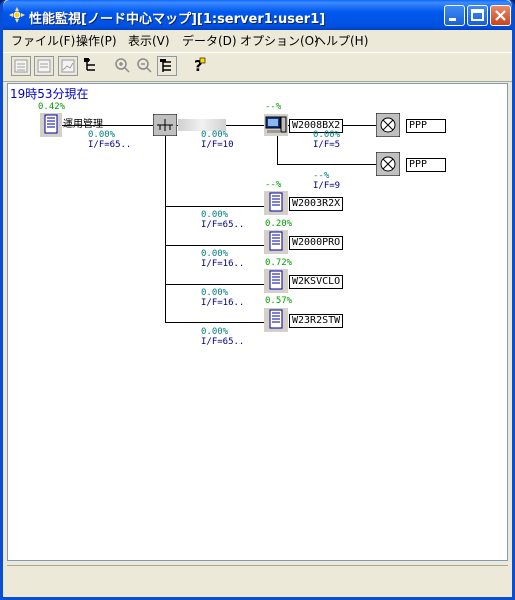 Image resolution: width=515 pixels, height=600 pixels. Describe the element at coordinates (279, 40) in the screenshot. I see `menu-options: オプション(O)` at that location.